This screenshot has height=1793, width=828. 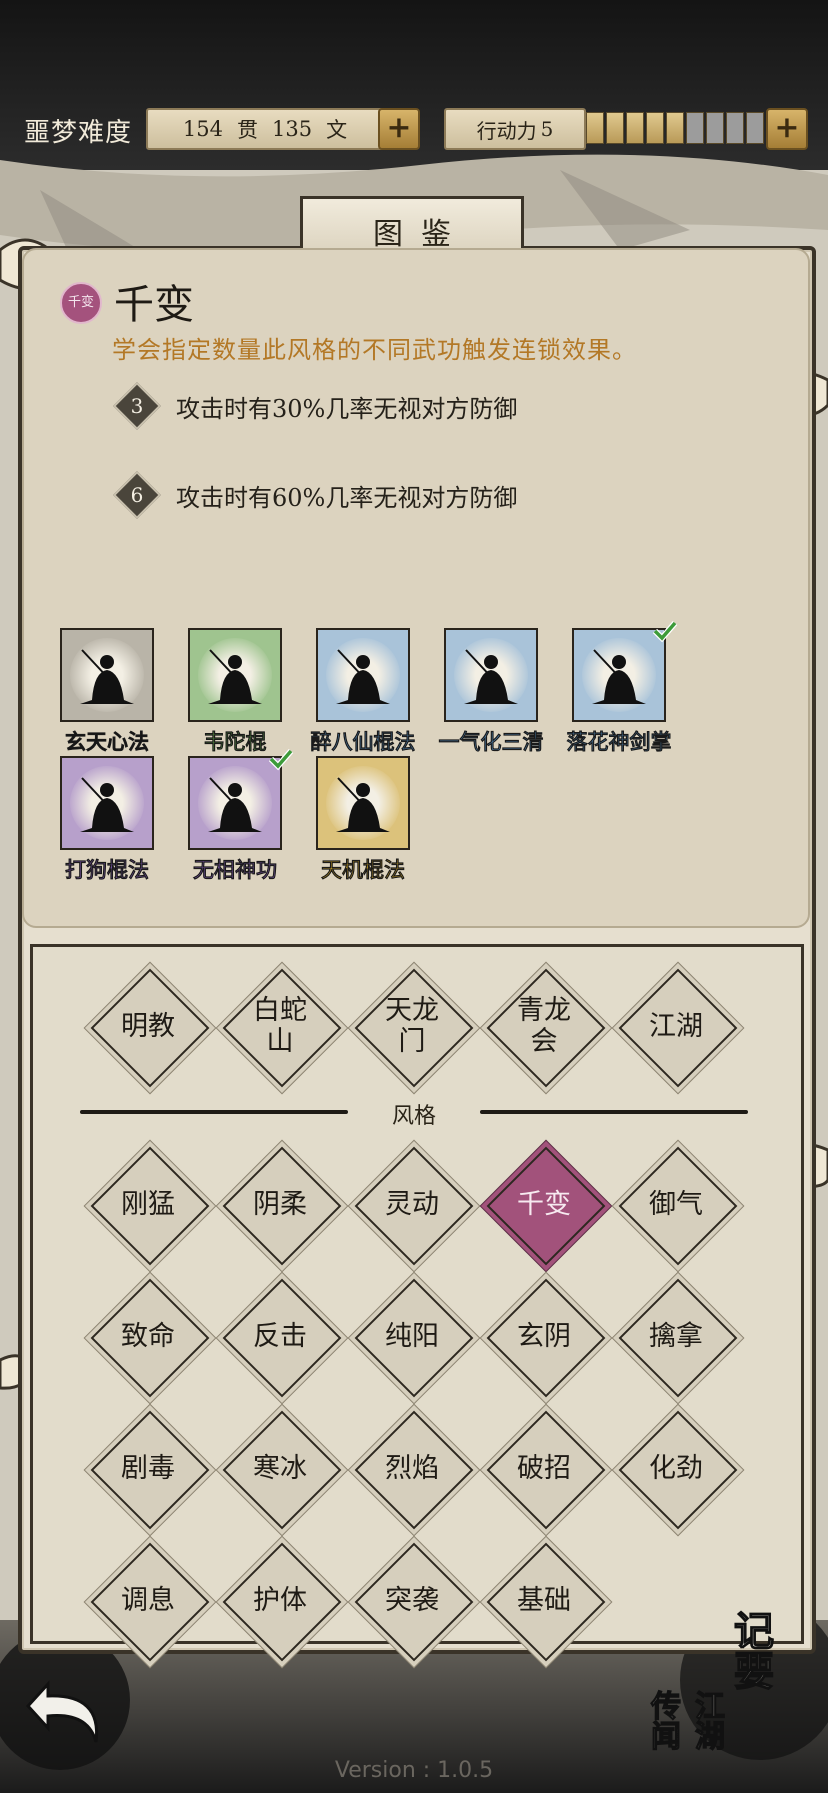 I want to click on filter-diamond-button: 化劲, so click(x=678, y=1470).